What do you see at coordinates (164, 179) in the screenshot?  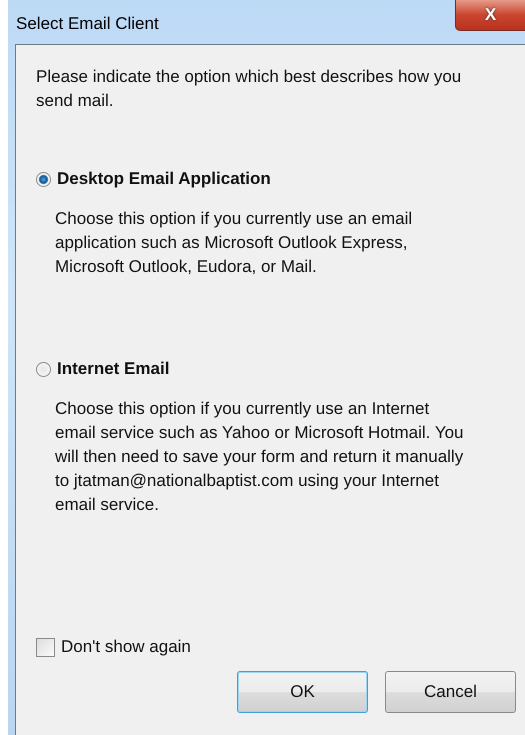 I see `option-label: Desktop Email Application` at bounding box center [164, 179].